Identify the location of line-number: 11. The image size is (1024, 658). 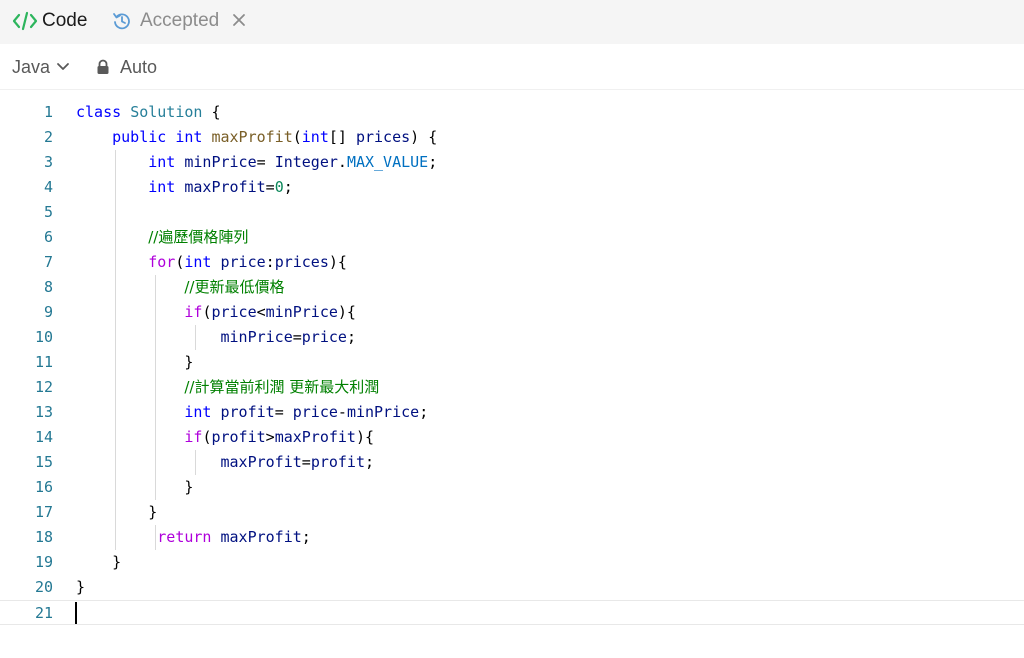
(43, 362).